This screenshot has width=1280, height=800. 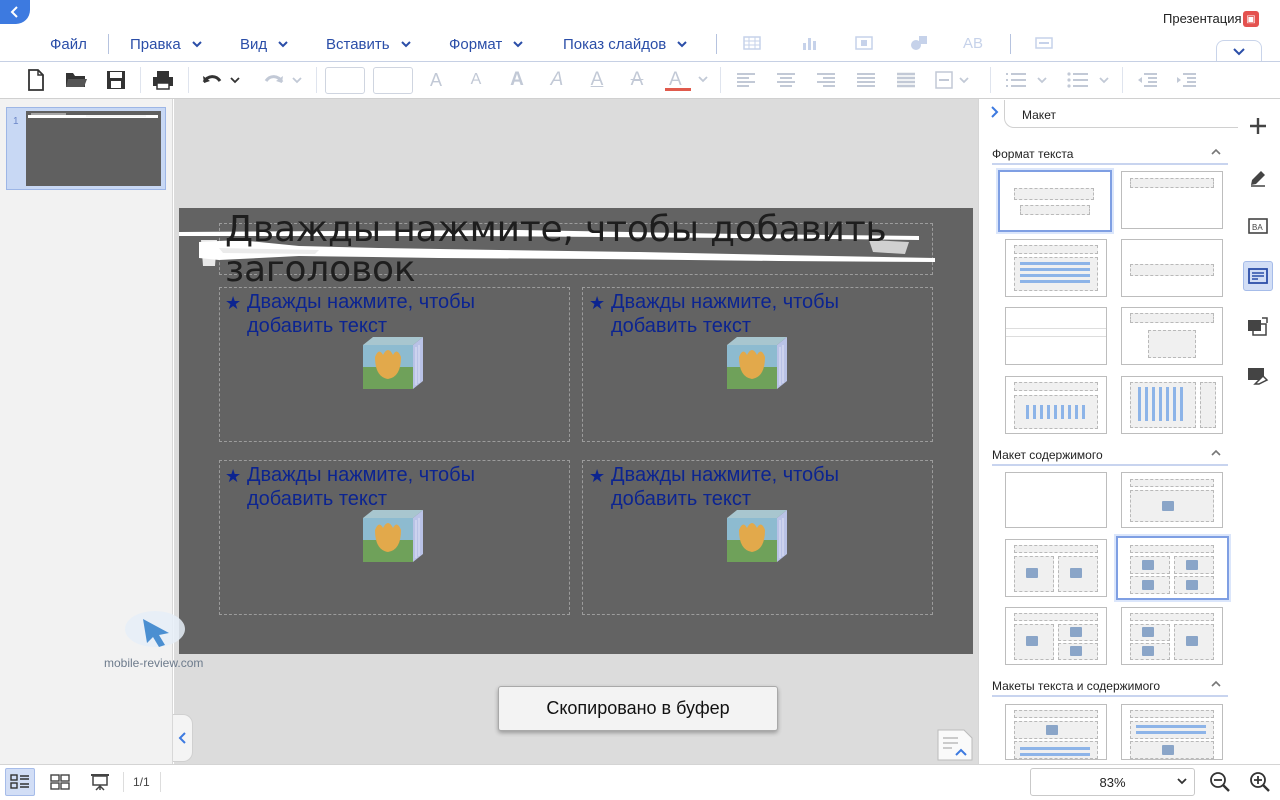 I want to click on layout-icon, so click(x=1258, y=276).